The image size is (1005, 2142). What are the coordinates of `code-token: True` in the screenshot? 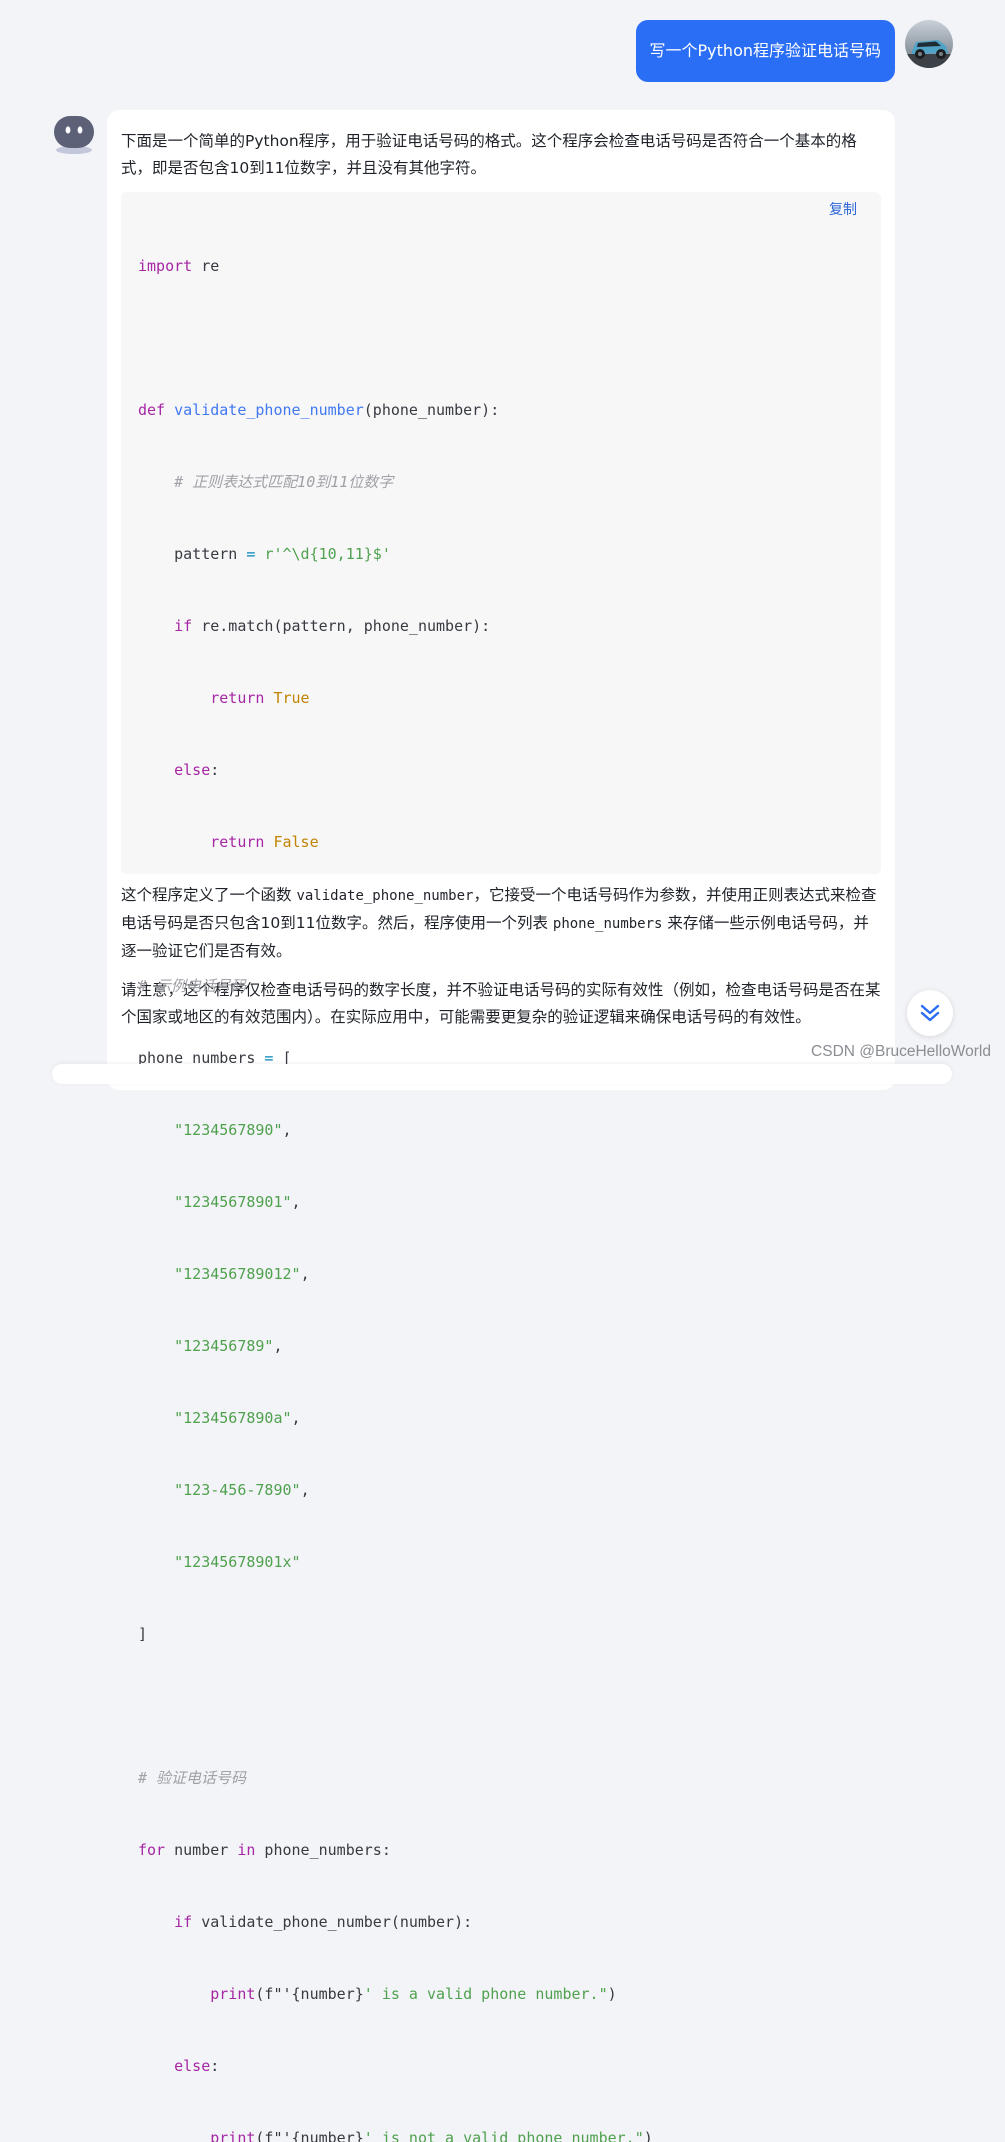 It's located at (291, 698).